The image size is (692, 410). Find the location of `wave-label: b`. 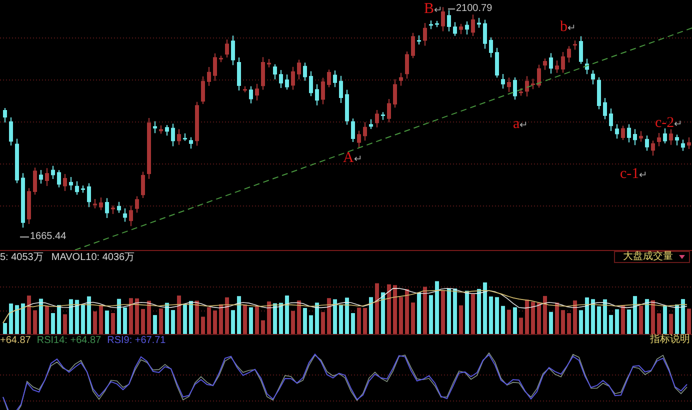

wave-label: b is located at coordinates (564, 27).